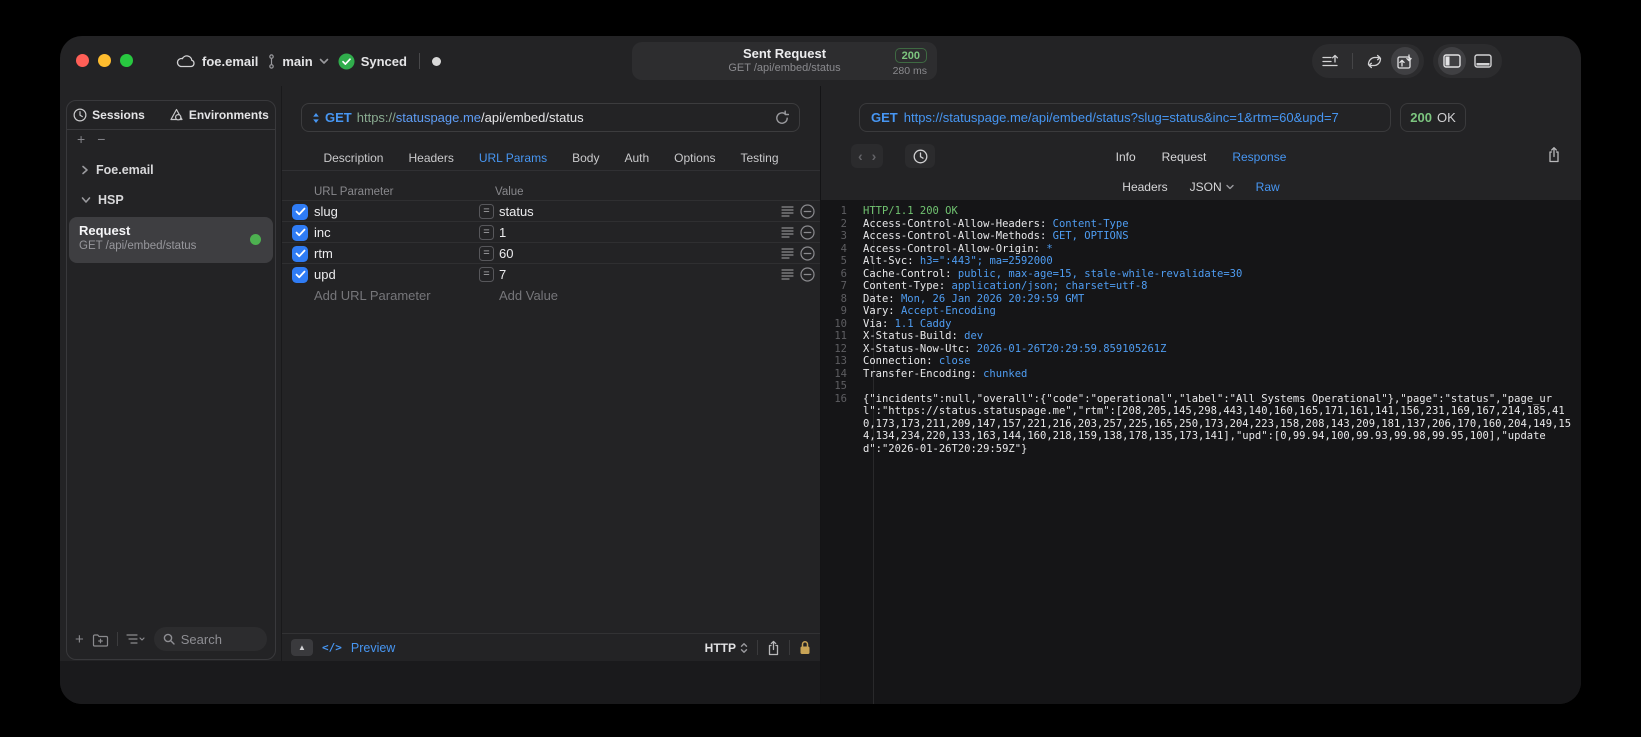 The width and height of the screenshot is (1641, 737). Describe the element at coordinates (109, 115) in the screenshot. I see `sidebar-tab-sessions: Sessions` at that location.